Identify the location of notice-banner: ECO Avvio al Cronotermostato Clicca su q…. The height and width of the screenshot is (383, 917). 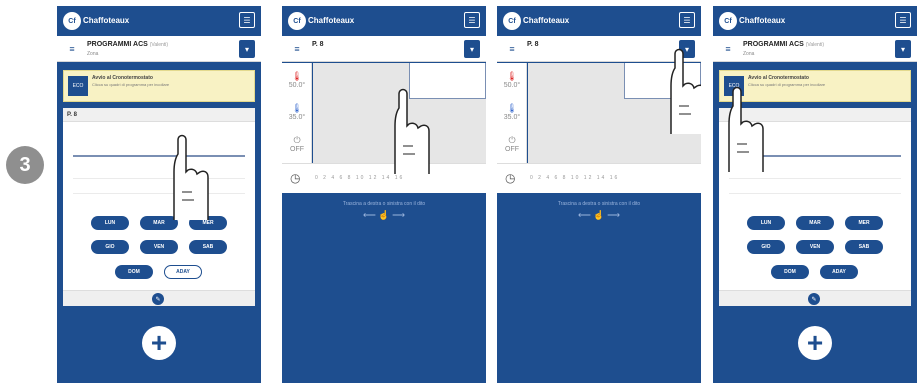
(159, 86).